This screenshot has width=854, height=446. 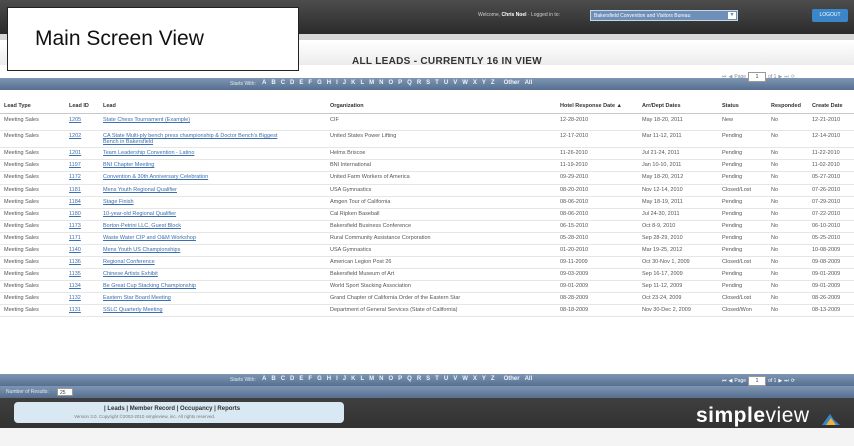 What do you see at coordinates (786, 106) in the screenshot?
I see `col-responded: Responded` at bounding box center [786, 106].